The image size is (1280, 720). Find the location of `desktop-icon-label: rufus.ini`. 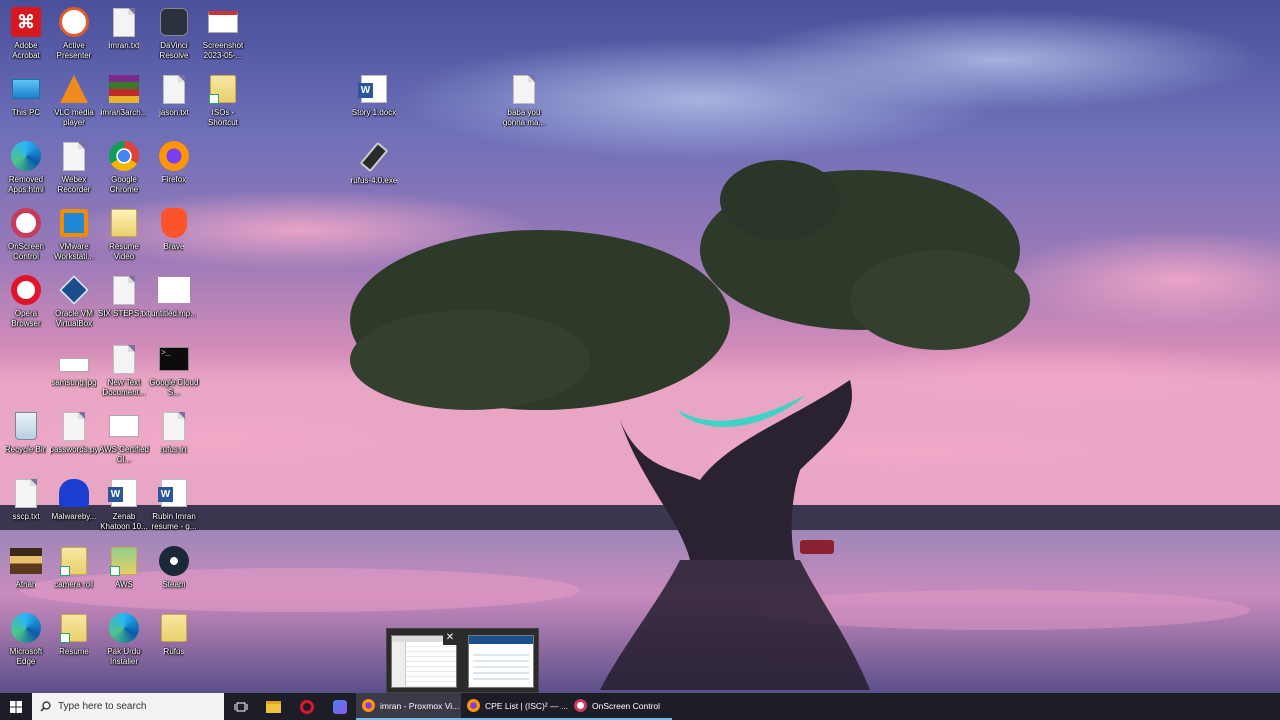

desktop-icon-label: rufus.ini is located at coordinates (173, 449).